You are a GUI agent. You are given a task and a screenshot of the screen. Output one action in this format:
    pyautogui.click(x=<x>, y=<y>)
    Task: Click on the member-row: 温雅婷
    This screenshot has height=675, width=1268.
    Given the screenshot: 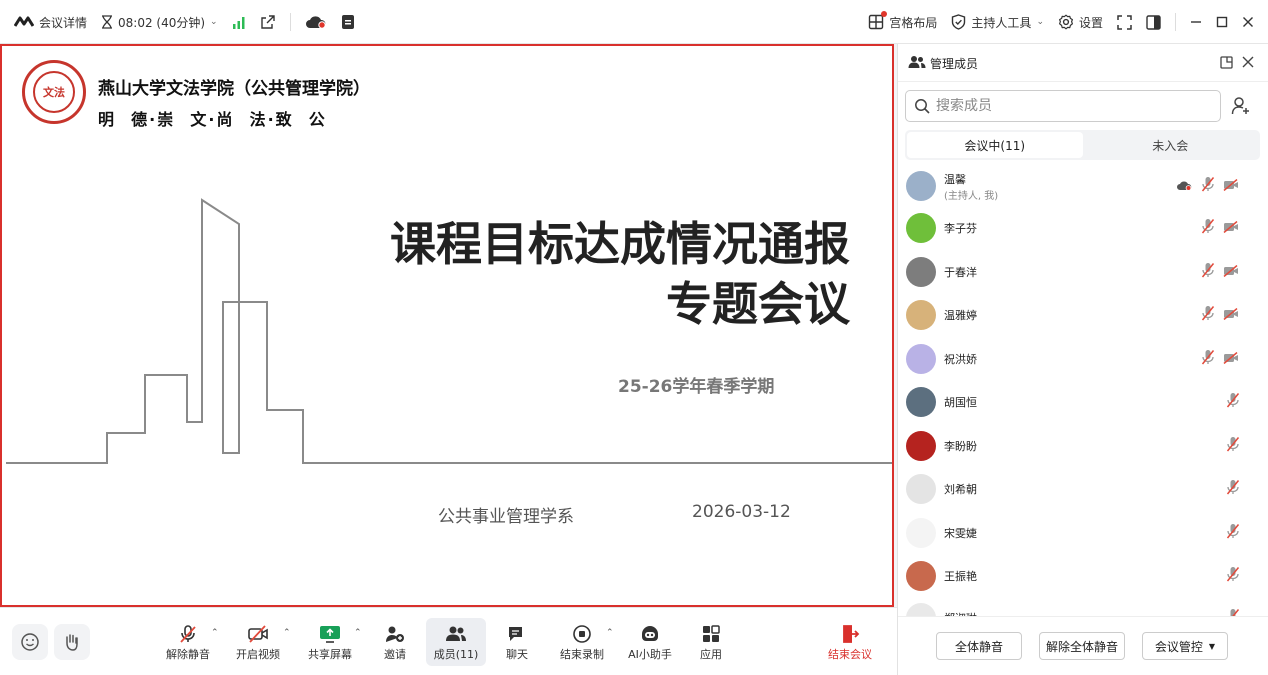 What is the action you would take?
    pyautogui.click(x=1083, y=314)
    